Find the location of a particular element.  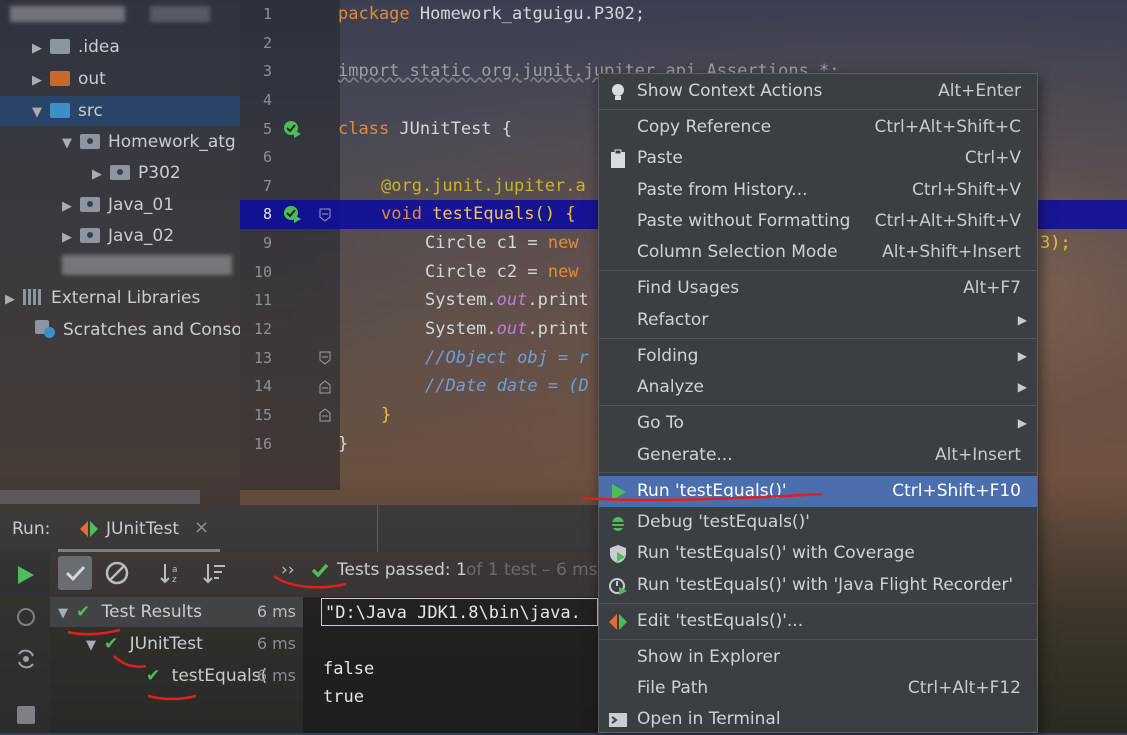

tree-item-src: ▼ src is located at coordinates (67, 111).